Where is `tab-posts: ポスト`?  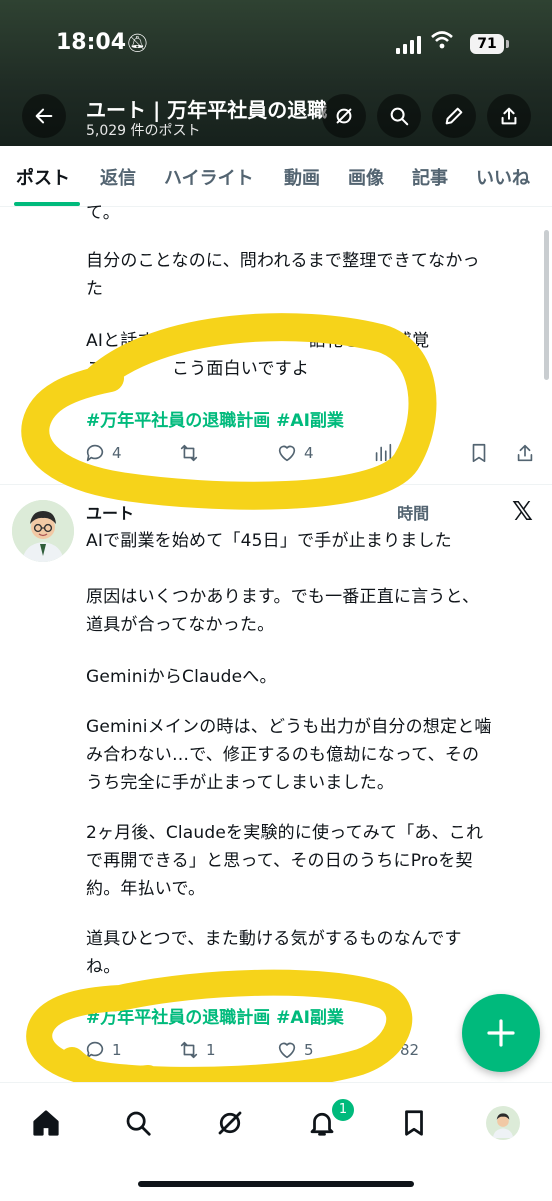 tab-posts: ポスト is located at coordinates (43, 177).